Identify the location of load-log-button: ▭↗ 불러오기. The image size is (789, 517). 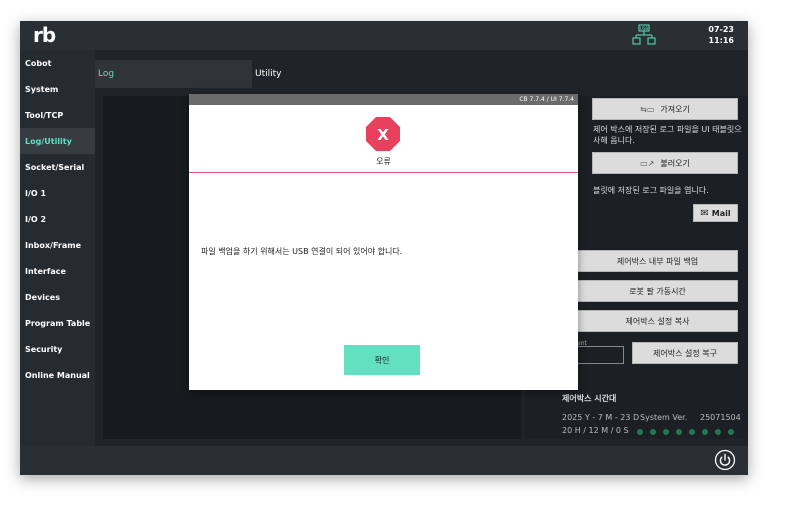
(665, 163).